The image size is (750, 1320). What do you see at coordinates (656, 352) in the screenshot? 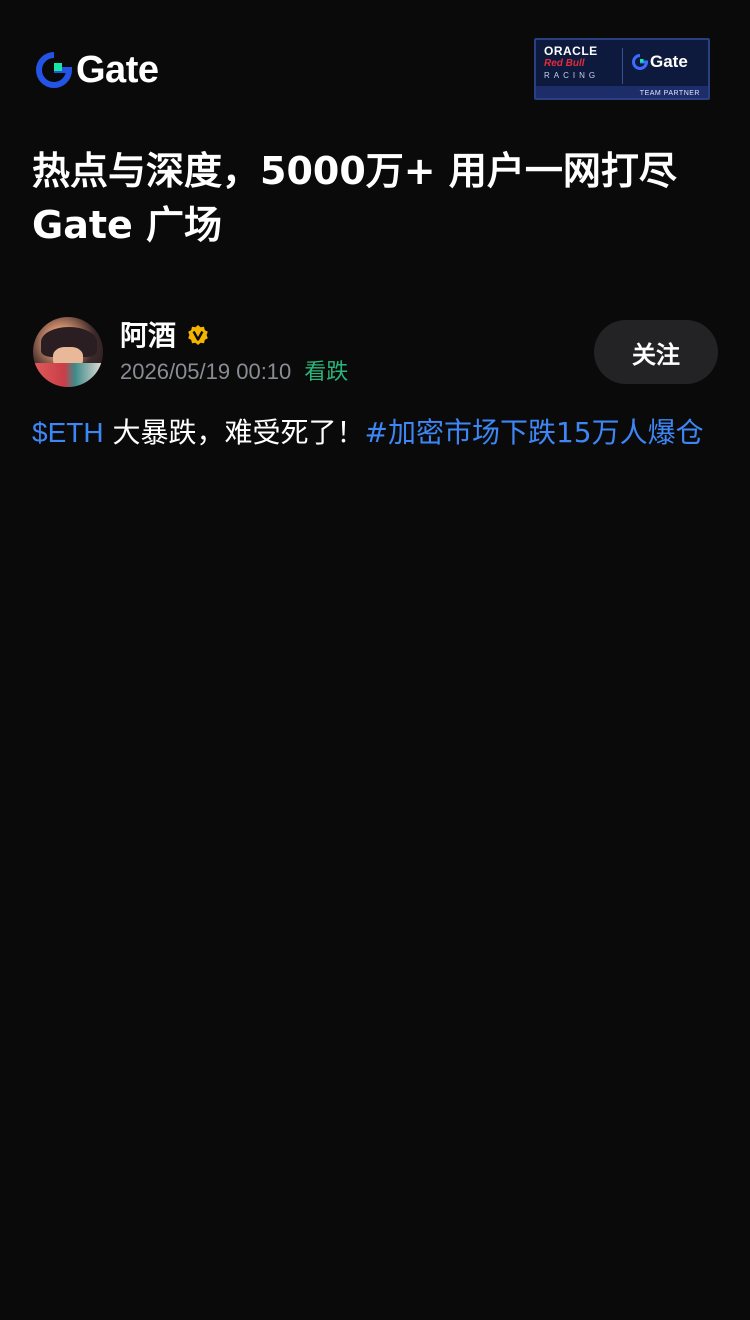
I see `follow-button: 关注` at bounding box center [656, 352].